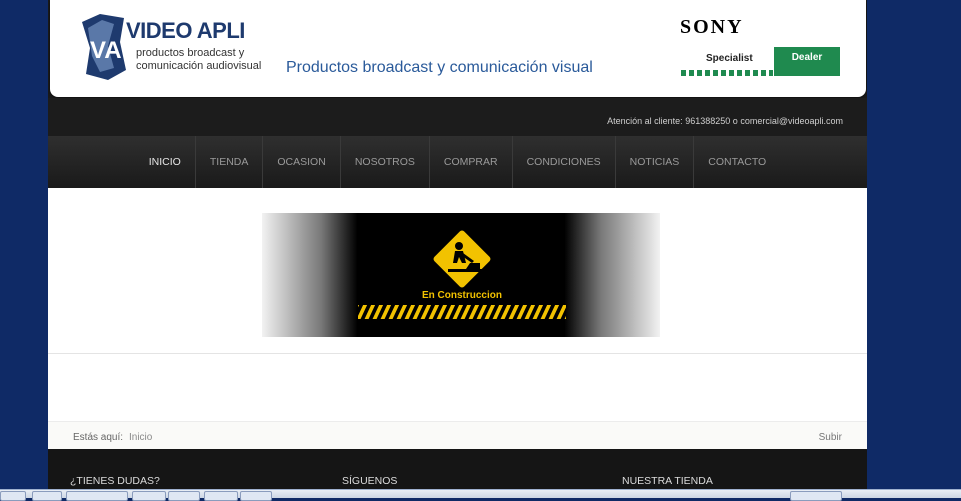 Image resolution: width=961 pixels, height=501 pixels. Describe the element at coordinates (729, 58) in the screenshot. I see `specialist-label: Specialist` at that location.